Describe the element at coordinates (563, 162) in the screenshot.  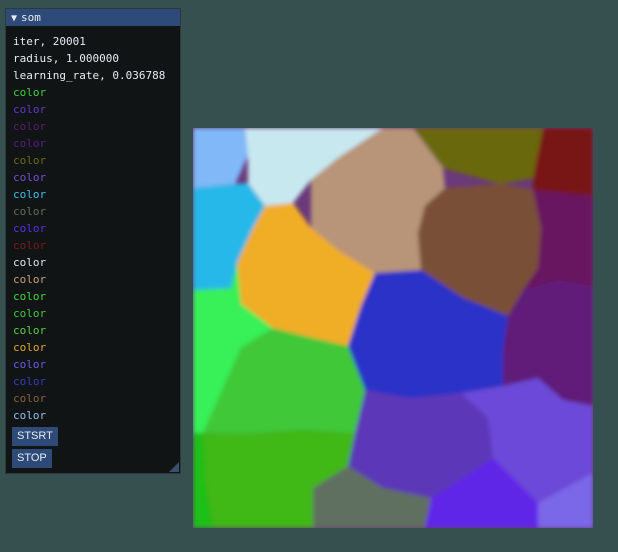
I see `som-cell-dark-red` at that location.